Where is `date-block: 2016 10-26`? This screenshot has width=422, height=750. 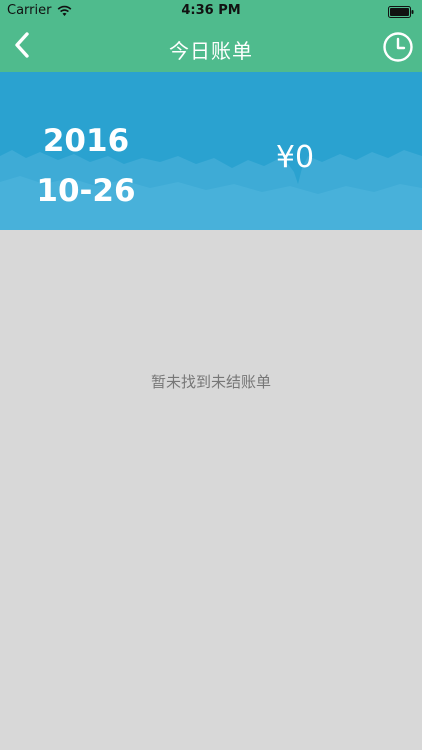 date-block: 2016 10-26 is located at coordinates (86, 166).